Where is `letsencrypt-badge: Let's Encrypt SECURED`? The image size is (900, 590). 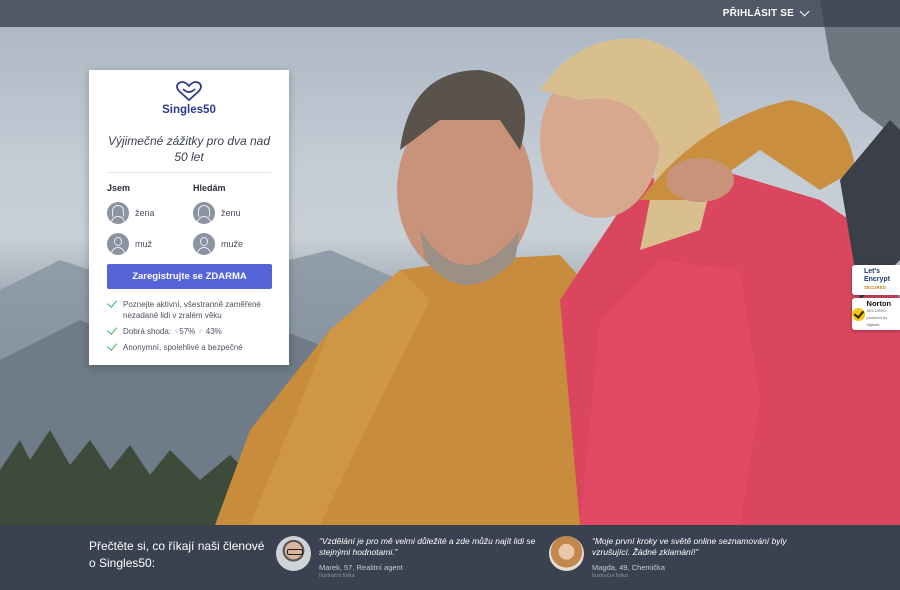
letsencrypt-badge: Let's Encrypt SECURED is located at coordinates (876, 280).